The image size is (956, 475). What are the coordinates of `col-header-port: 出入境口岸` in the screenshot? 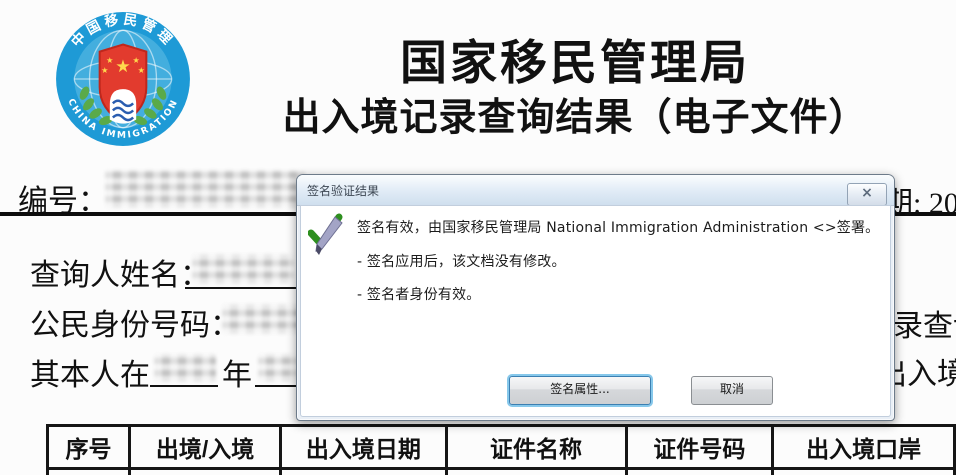 It's located at (863, 447).